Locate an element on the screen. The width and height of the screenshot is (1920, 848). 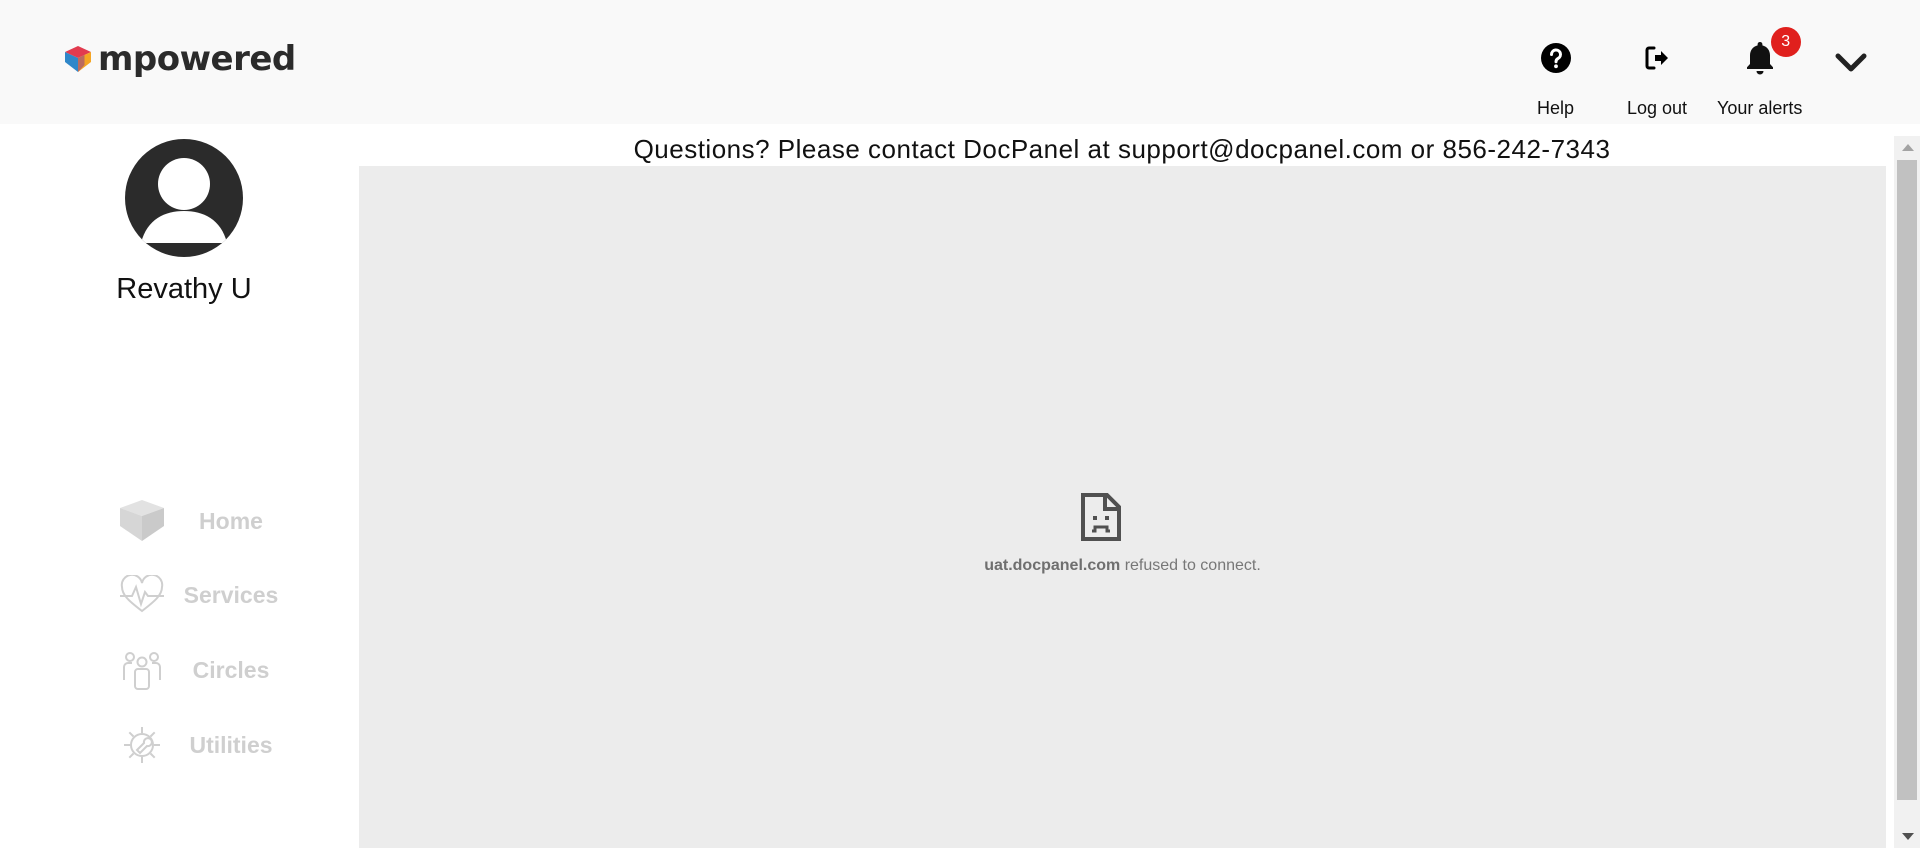
brand-logo: mpowered is located at coordinates (178, 59).